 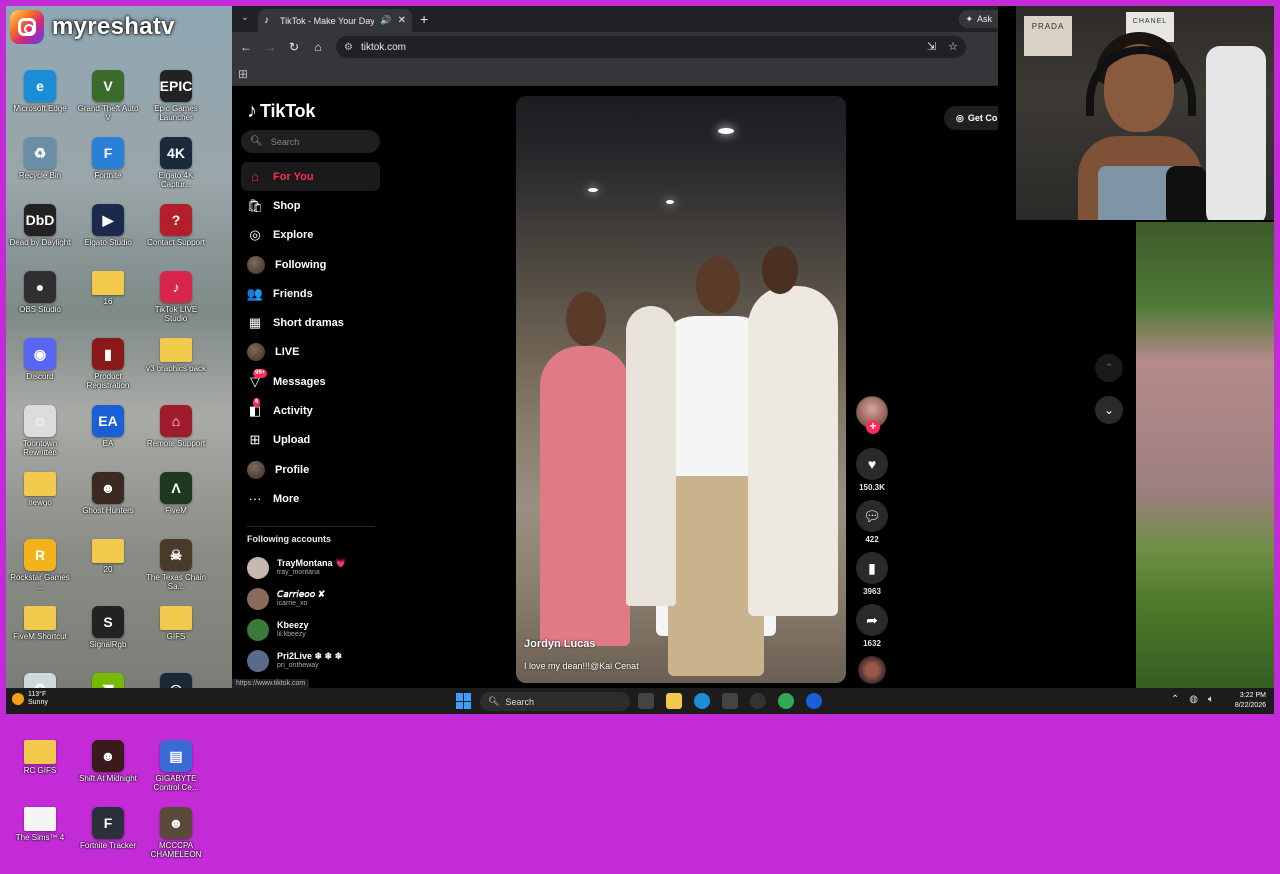 What do you see at coordinates (176, 840) in the screenshot?
I see `desktop-icon: ☻ MCCCPA CHAMELEON` at bounding box center [176, 840].